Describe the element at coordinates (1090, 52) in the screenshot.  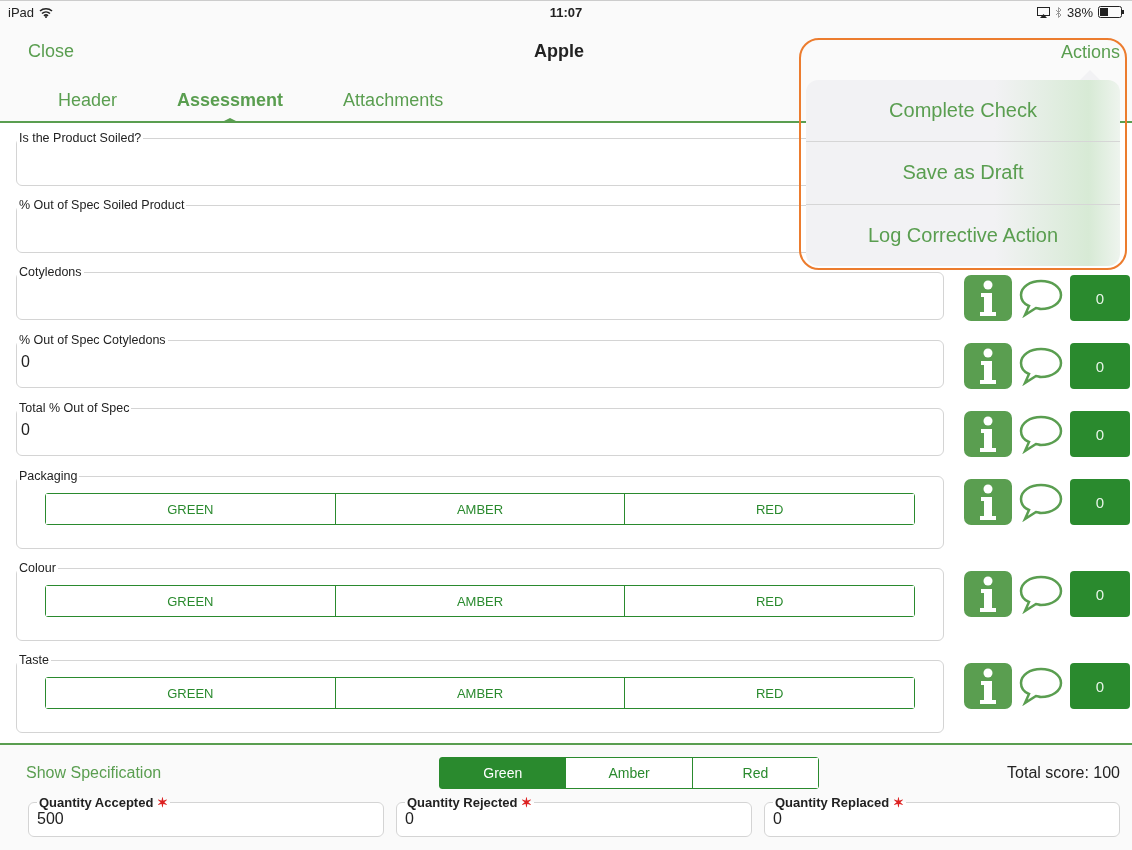
I see `actions-button: Actions` at that location.